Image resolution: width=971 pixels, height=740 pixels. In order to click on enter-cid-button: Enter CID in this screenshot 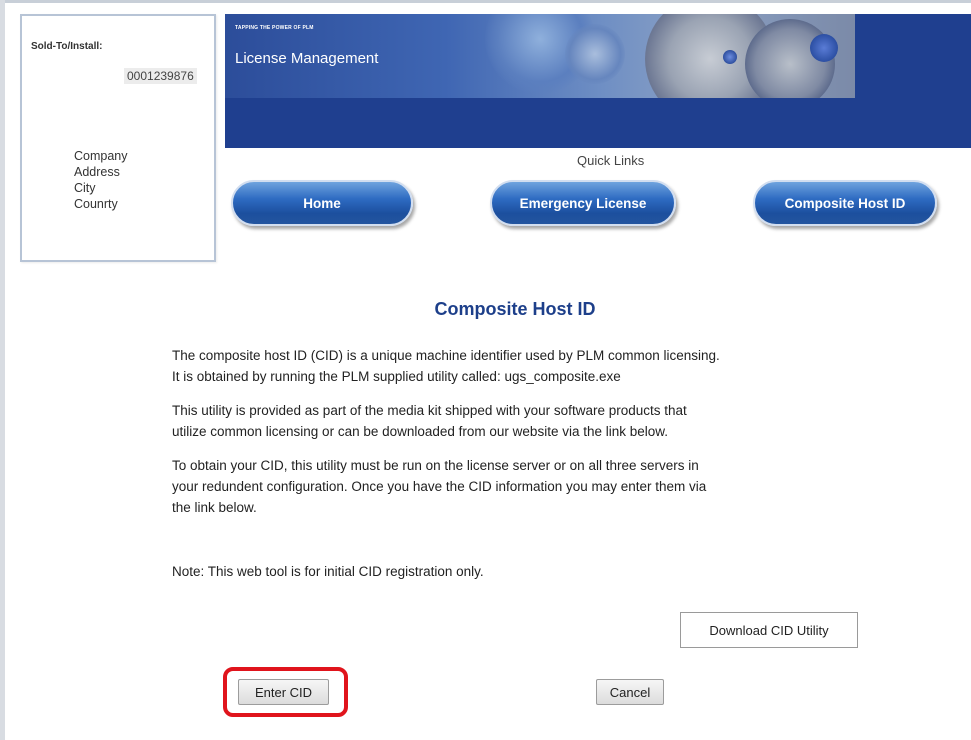, I will do `click(283, 692)`.